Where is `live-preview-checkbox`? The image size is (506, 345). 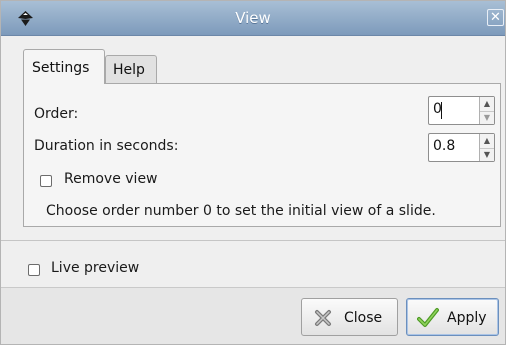 live-preview-checkbox is located at coordinates (34, 270).